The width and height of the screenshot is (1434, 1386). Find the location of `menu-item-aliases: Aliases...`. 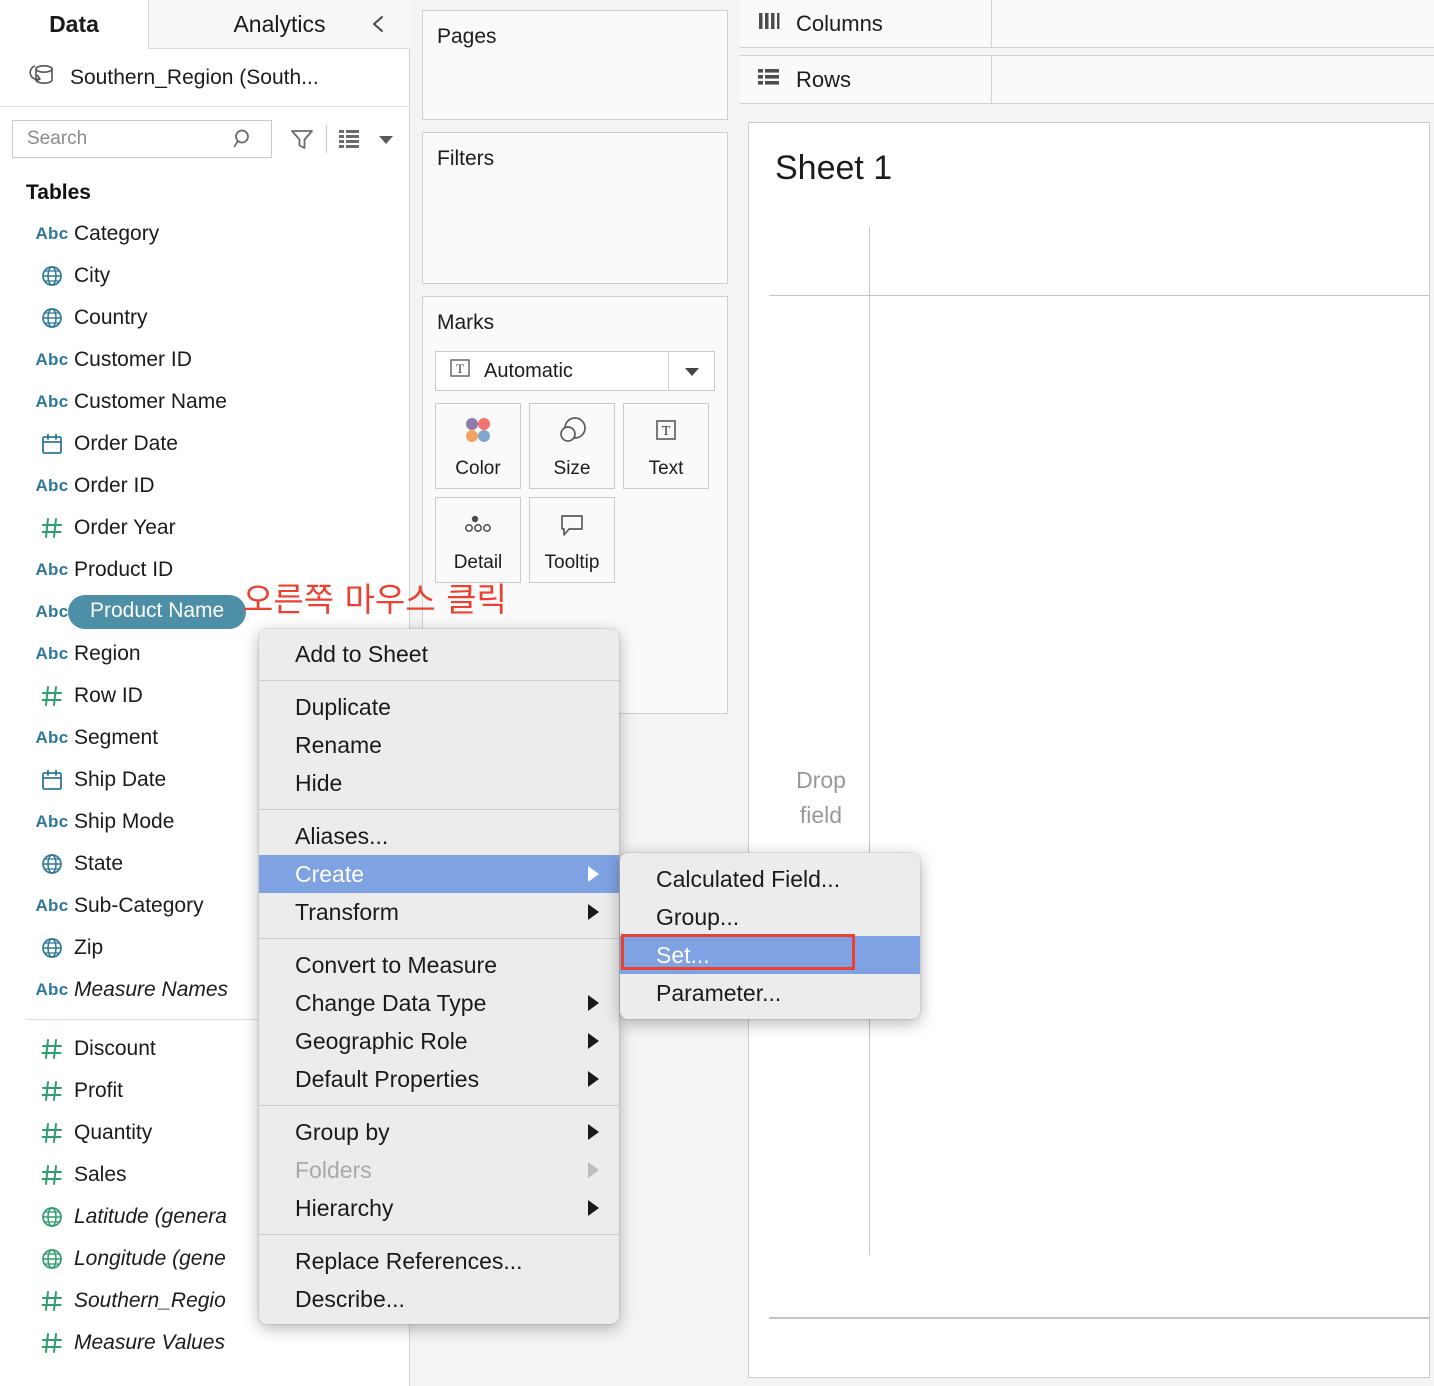

menu-item-aliases: Aliases... is located at coordinates (439, 836).